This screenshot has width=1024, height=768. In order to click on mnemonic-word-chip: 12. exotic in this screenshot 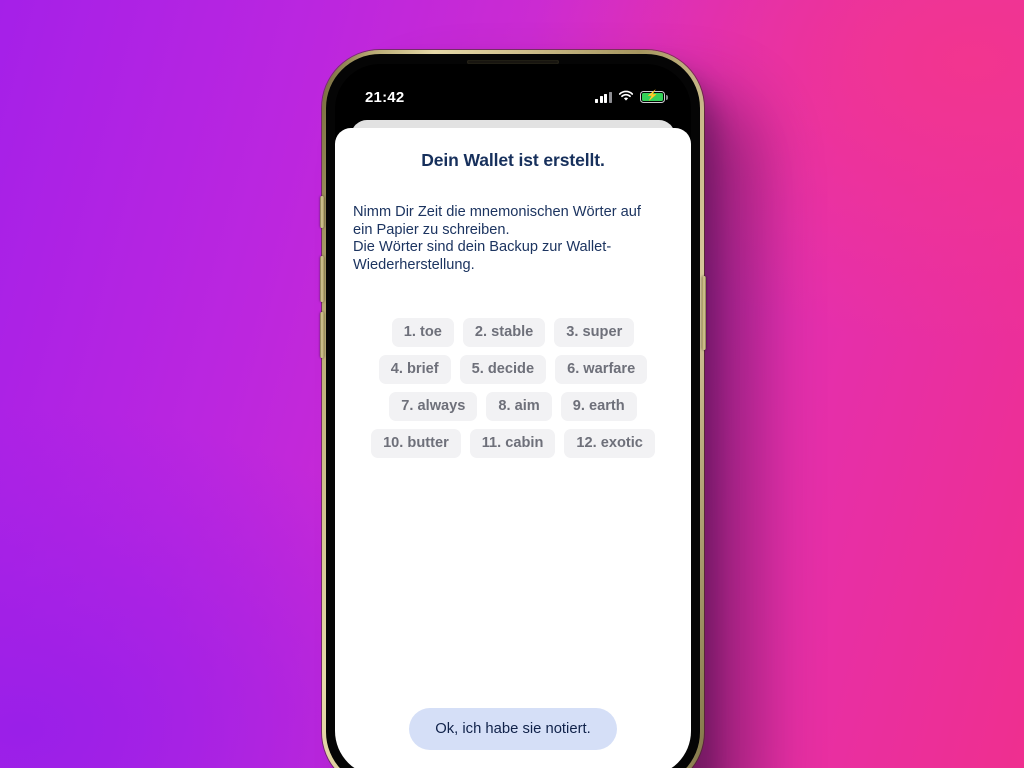, I will do `click(609, 444)`.